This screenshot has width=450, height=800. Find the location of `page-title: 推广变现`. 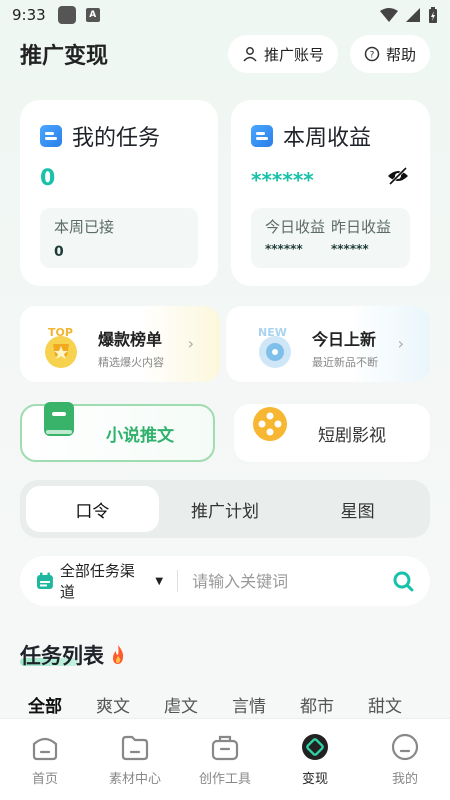

page-title: 推广变现 is located at coordinates (64, 56).